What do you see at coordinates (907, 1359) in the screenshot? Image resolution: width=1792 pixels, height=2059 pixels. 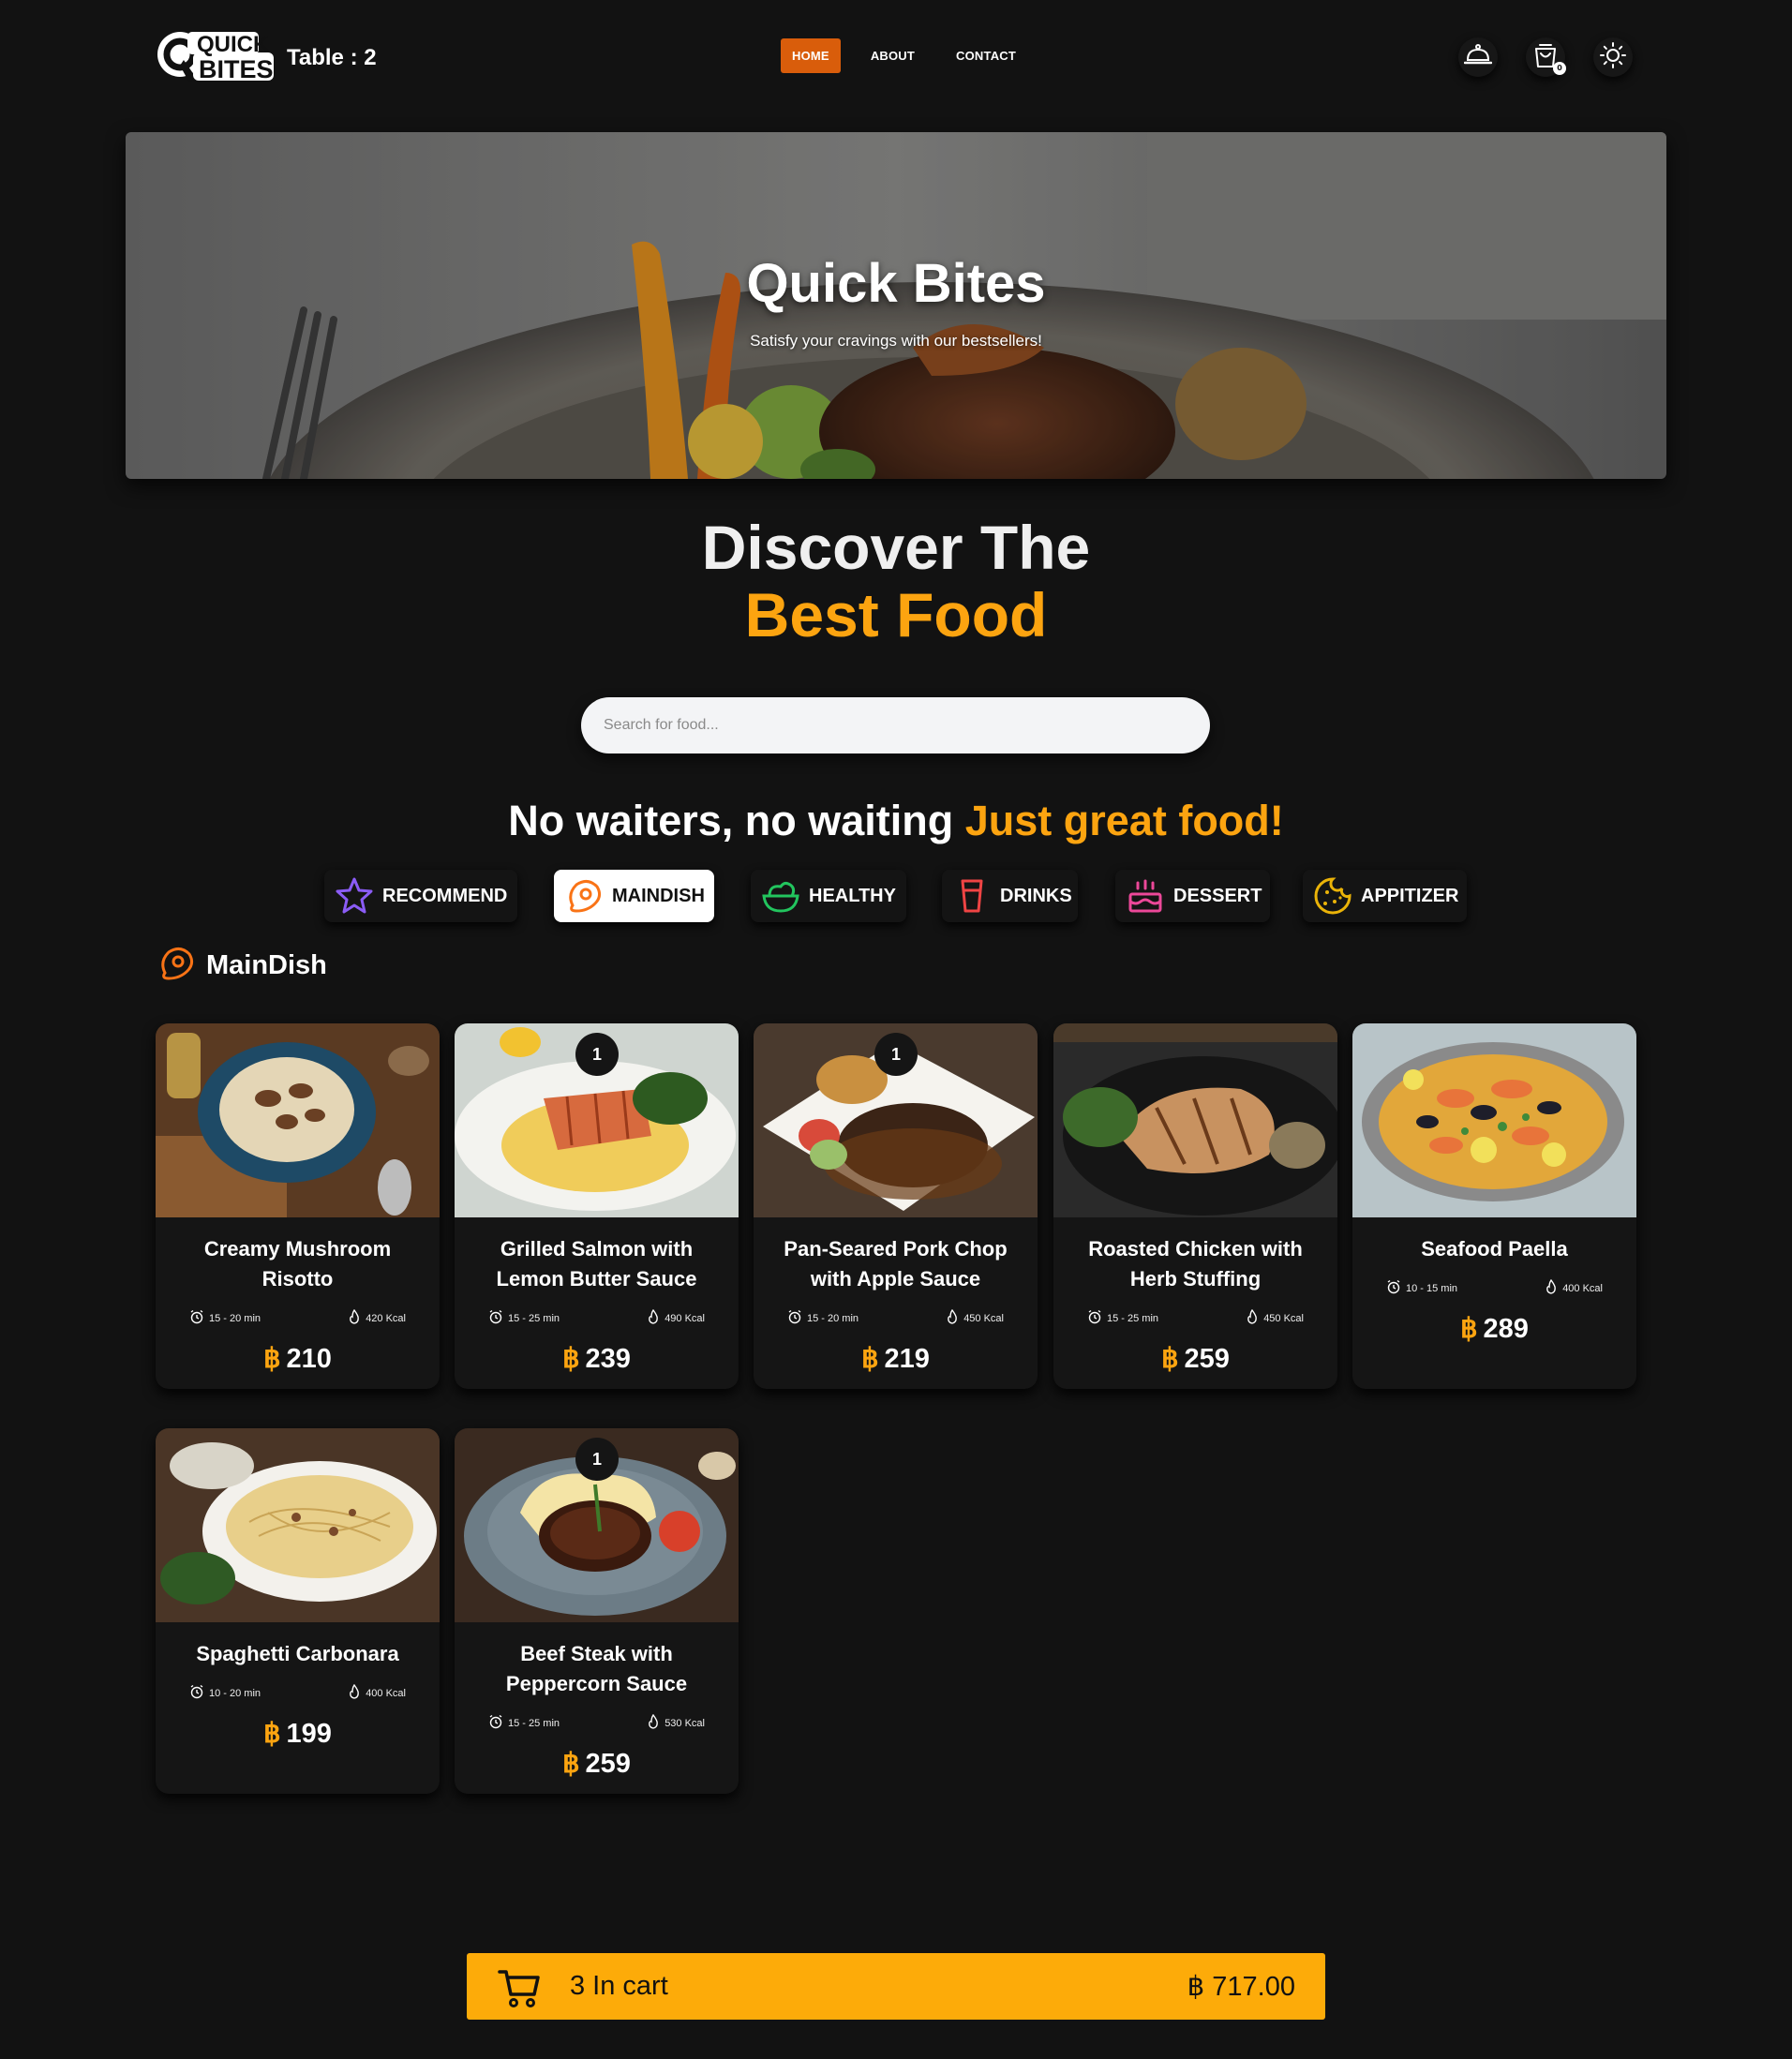 I see `price-value: 219` at bounding box center [907, 1359].